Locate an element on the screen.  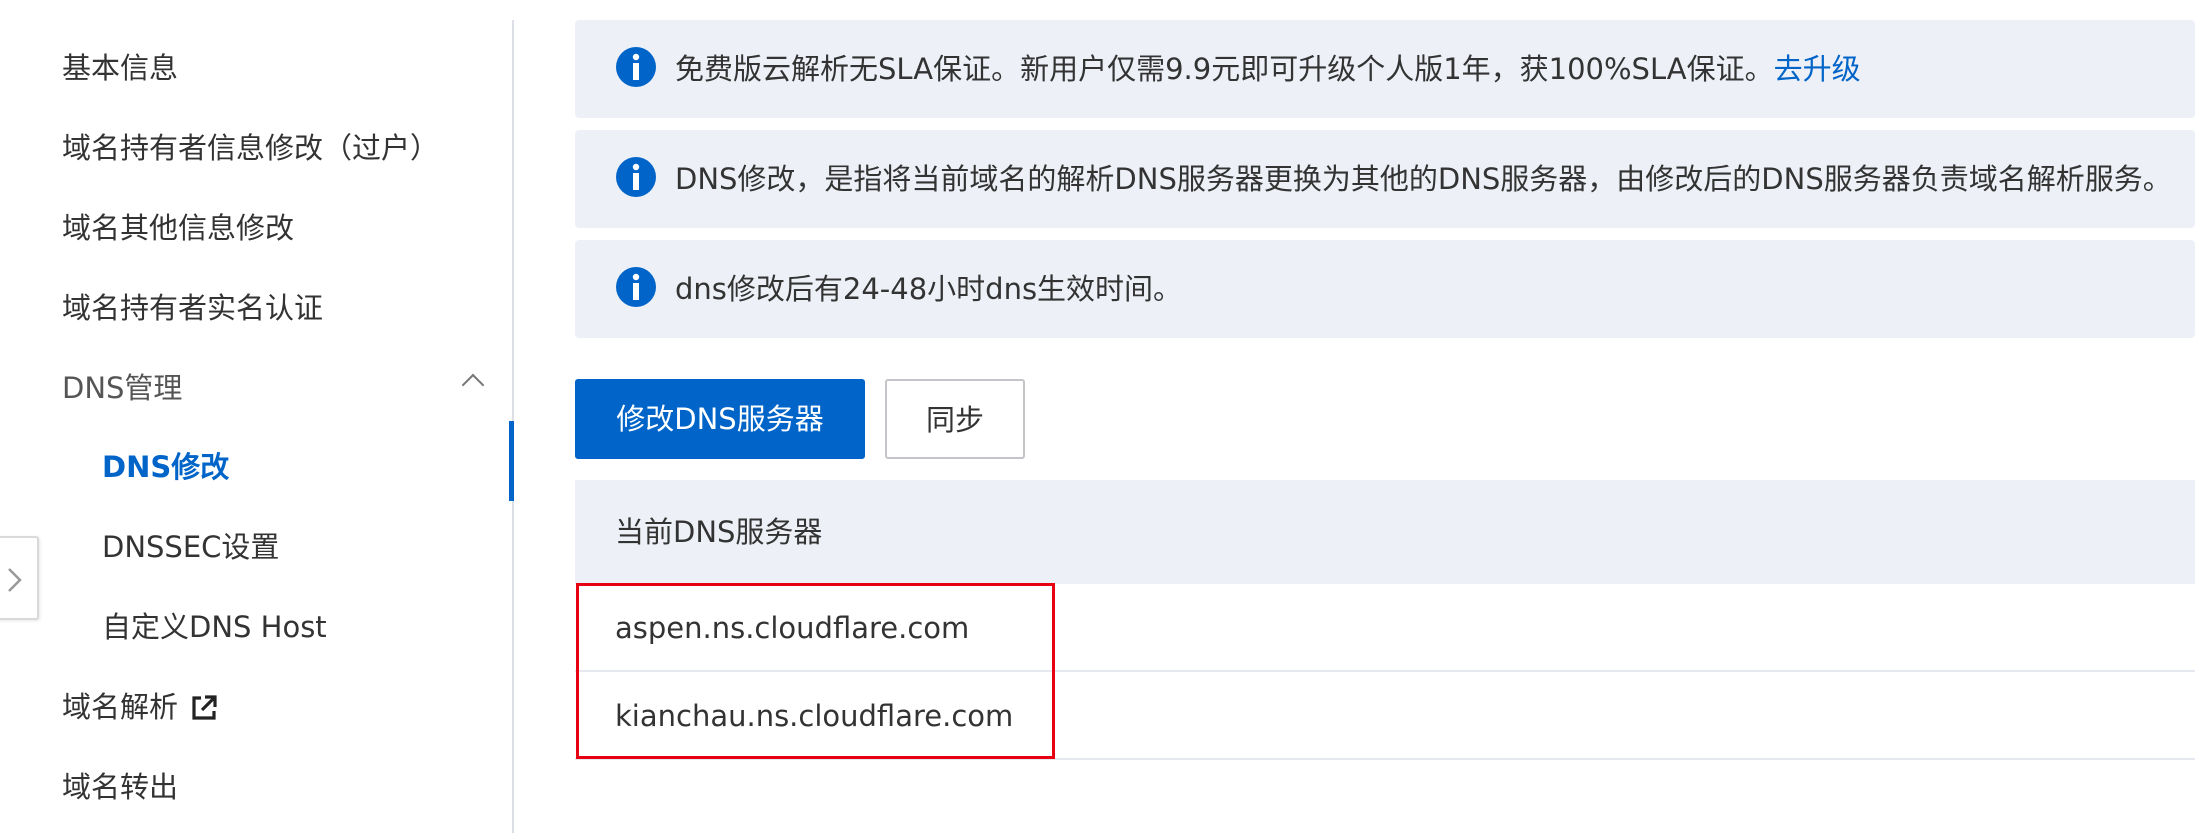
table-row: kianchau.ns.cloudflare.com is located at coordinates (1385, 716).